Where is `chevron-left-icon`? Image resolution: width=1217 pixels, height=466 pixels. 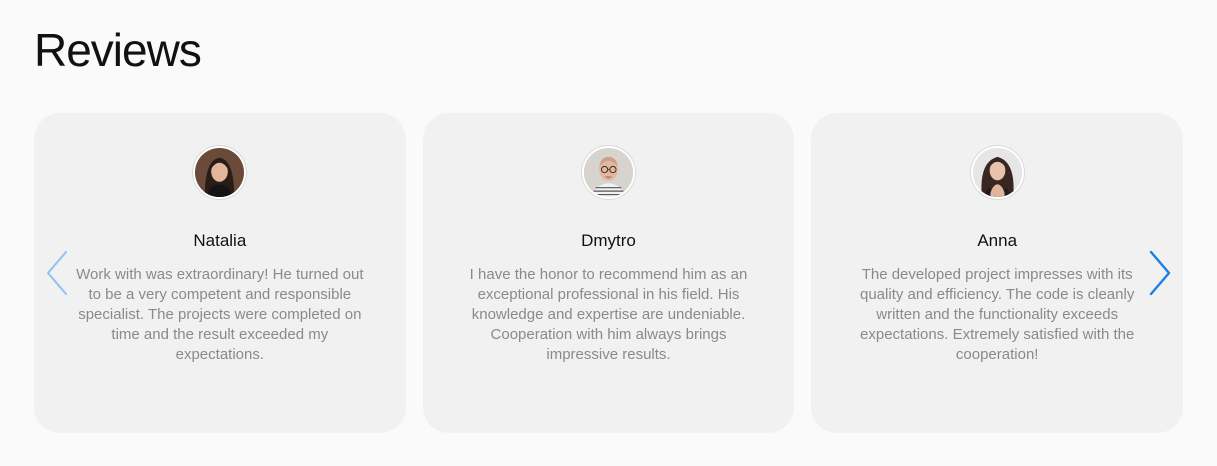 chevron-left-icon is located at coordinates (57, 273).